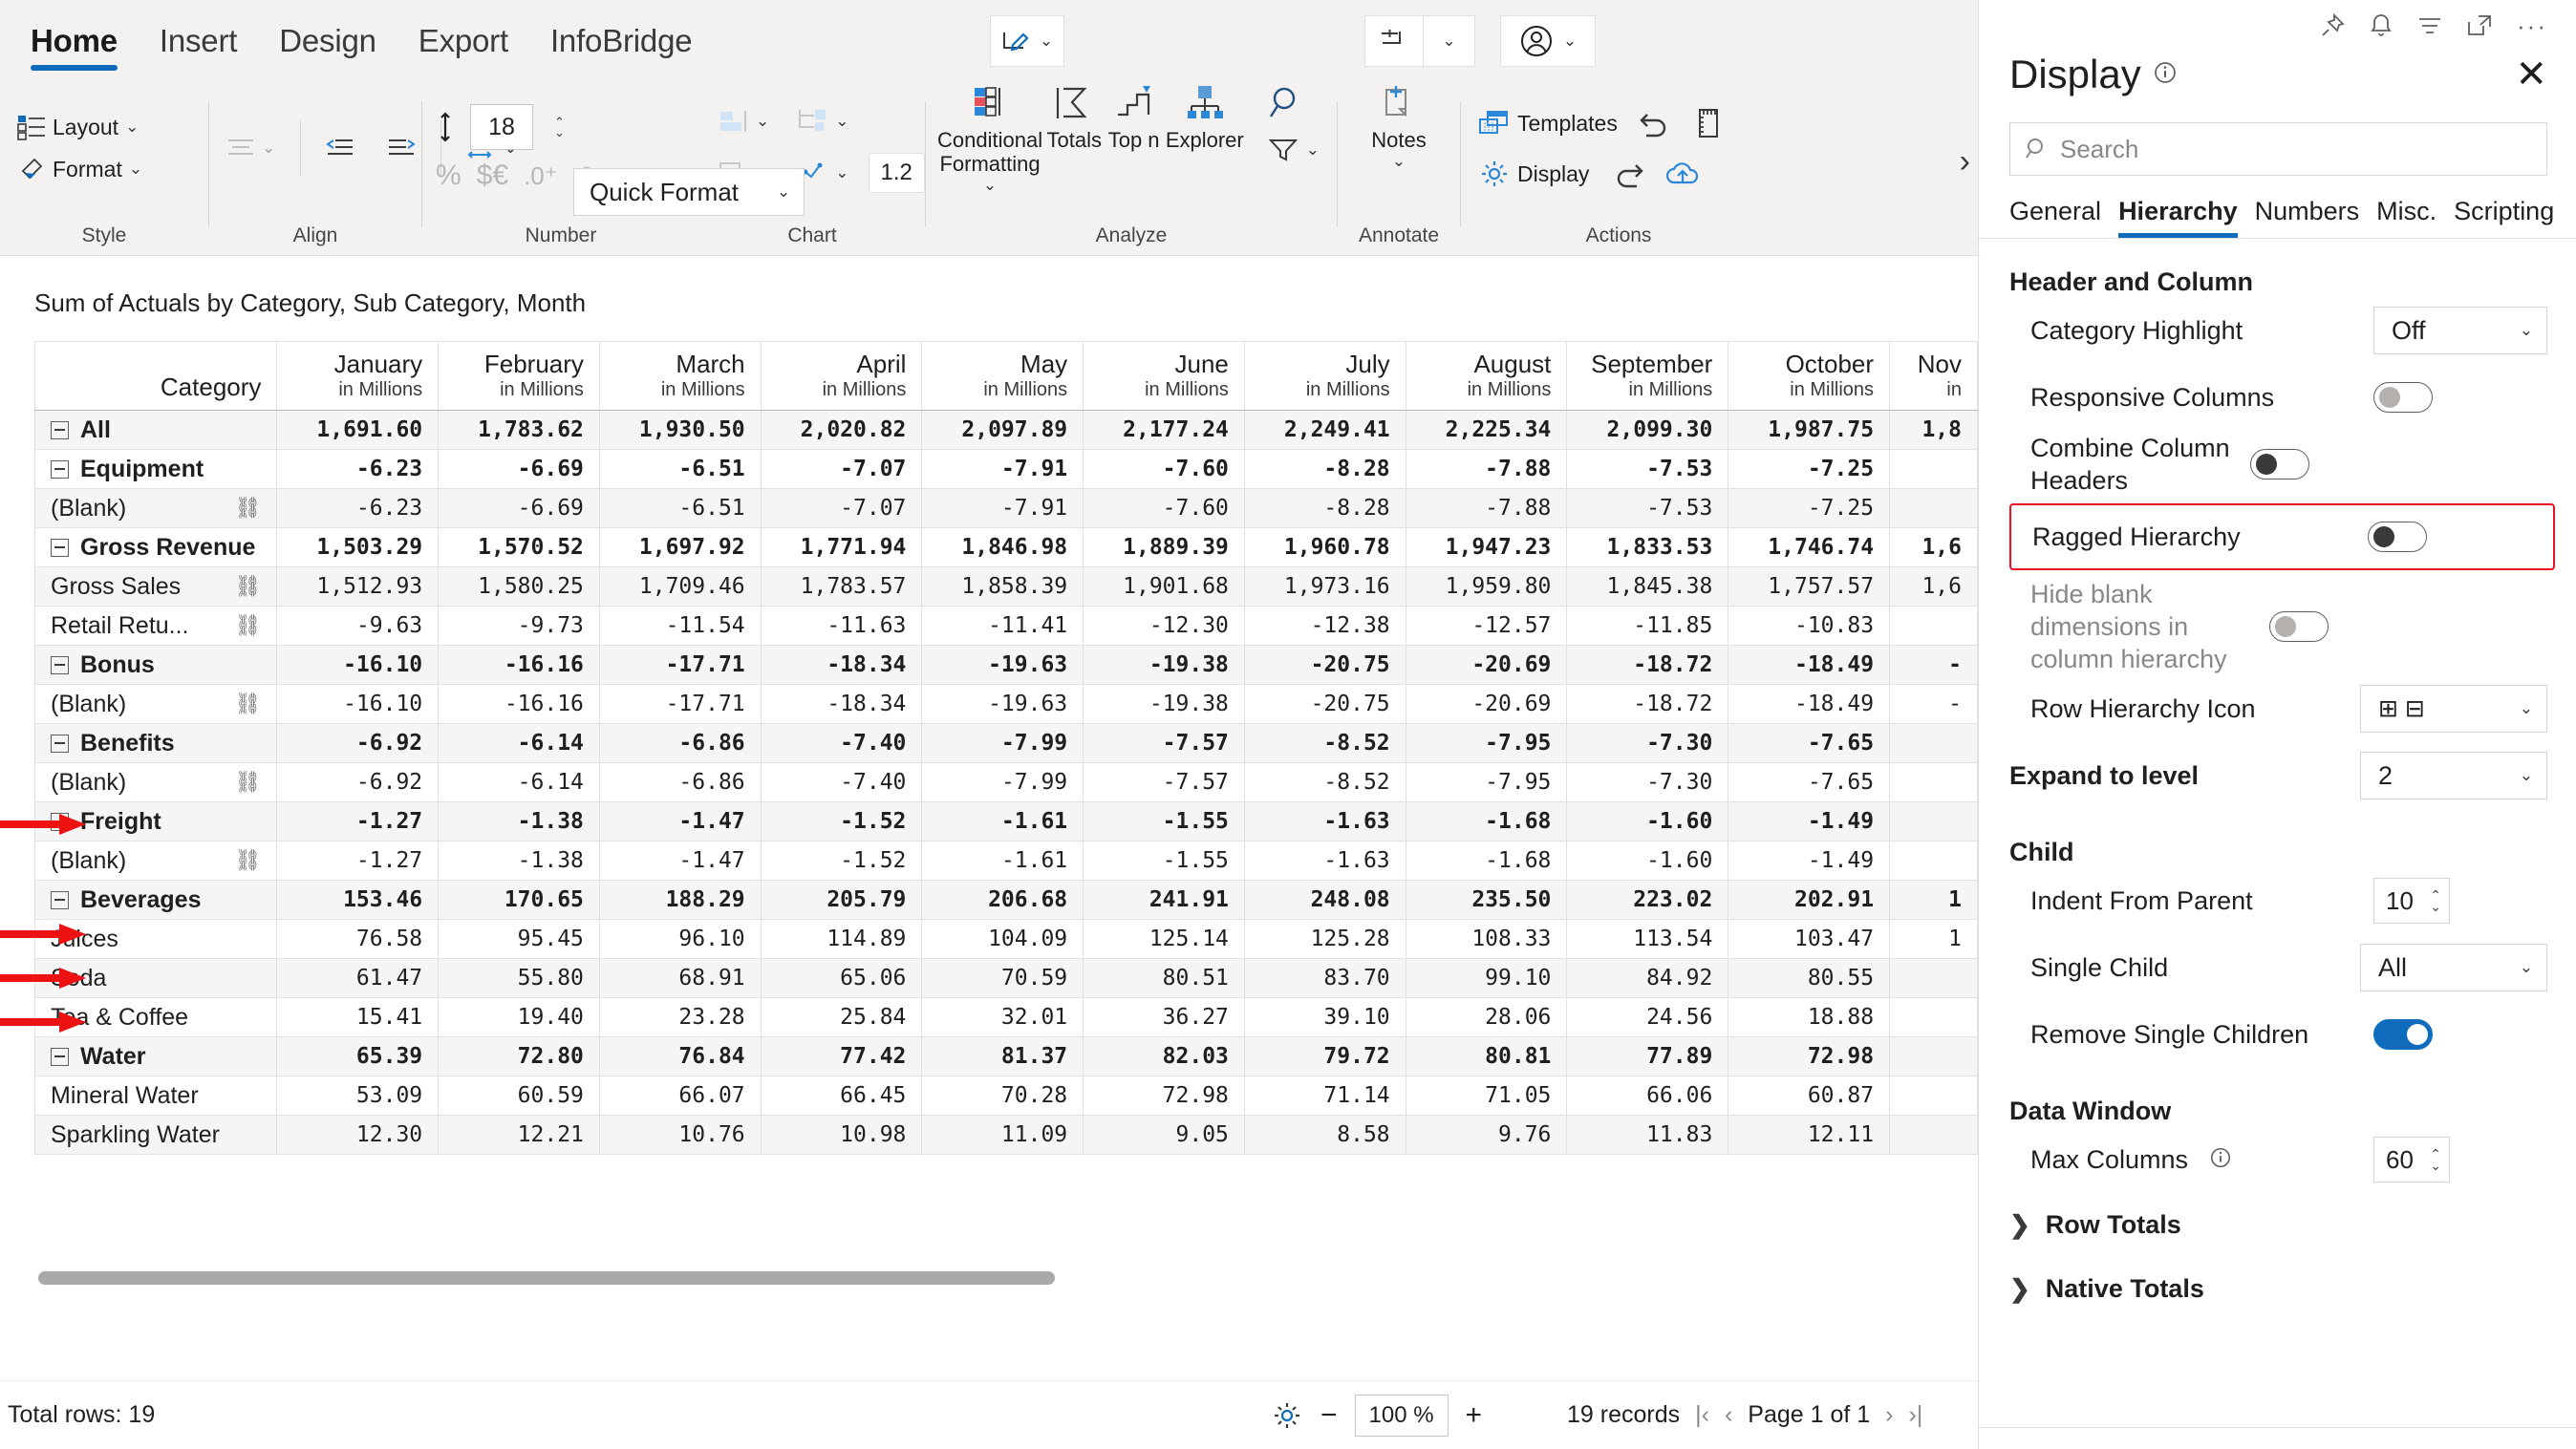 The image size is (2576, 1449). I want to click on value-cell: 66.45, so click(841, 1096).